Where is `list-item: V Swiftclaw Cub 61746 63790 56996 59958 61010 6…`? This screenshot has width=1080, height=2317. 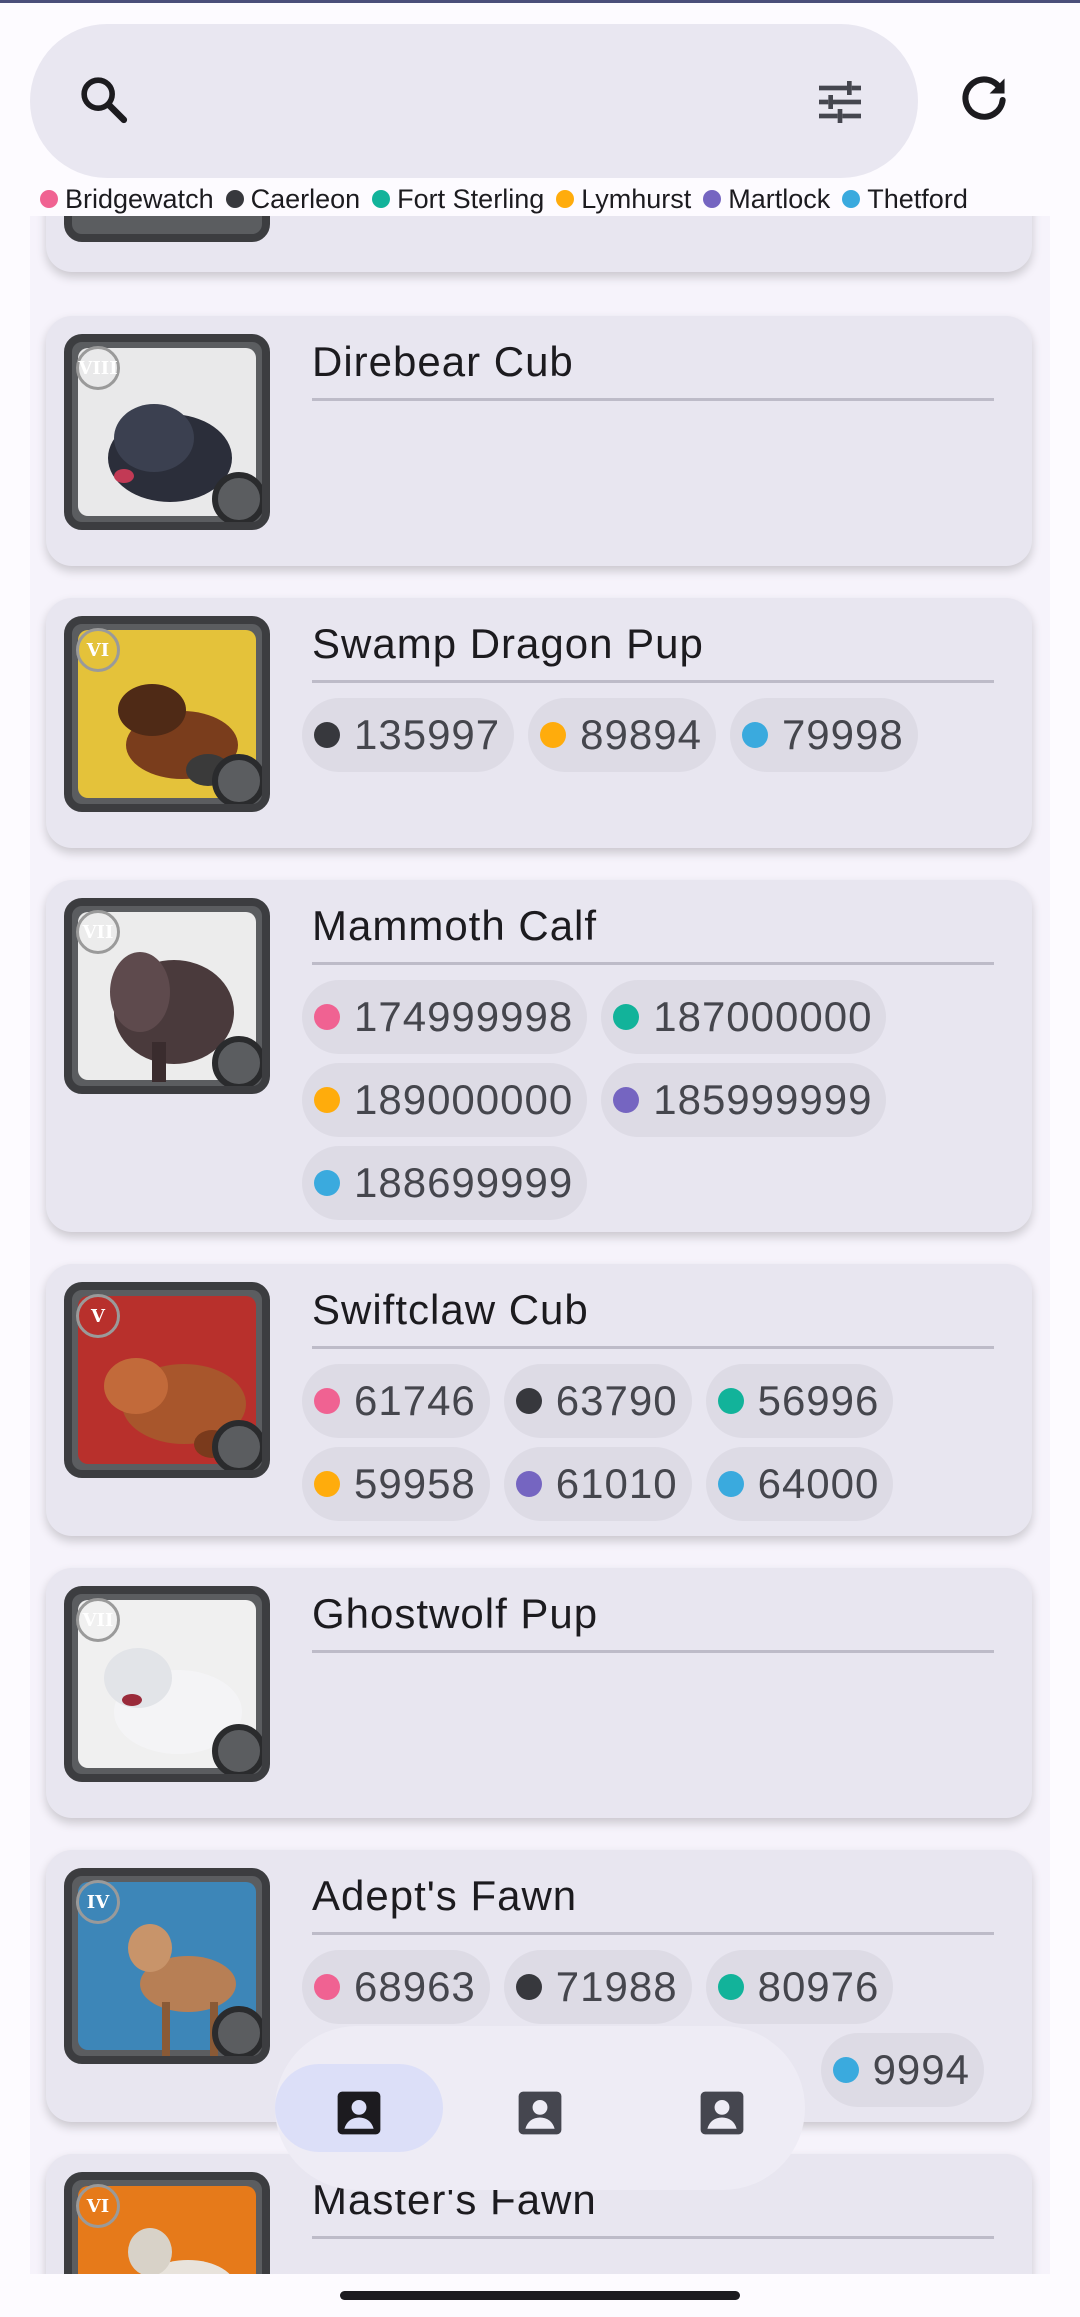
list-item: V Swiftclaw Cub 61746 63790 56996 59958 61010 6… is located at coordinates (539, 1400).